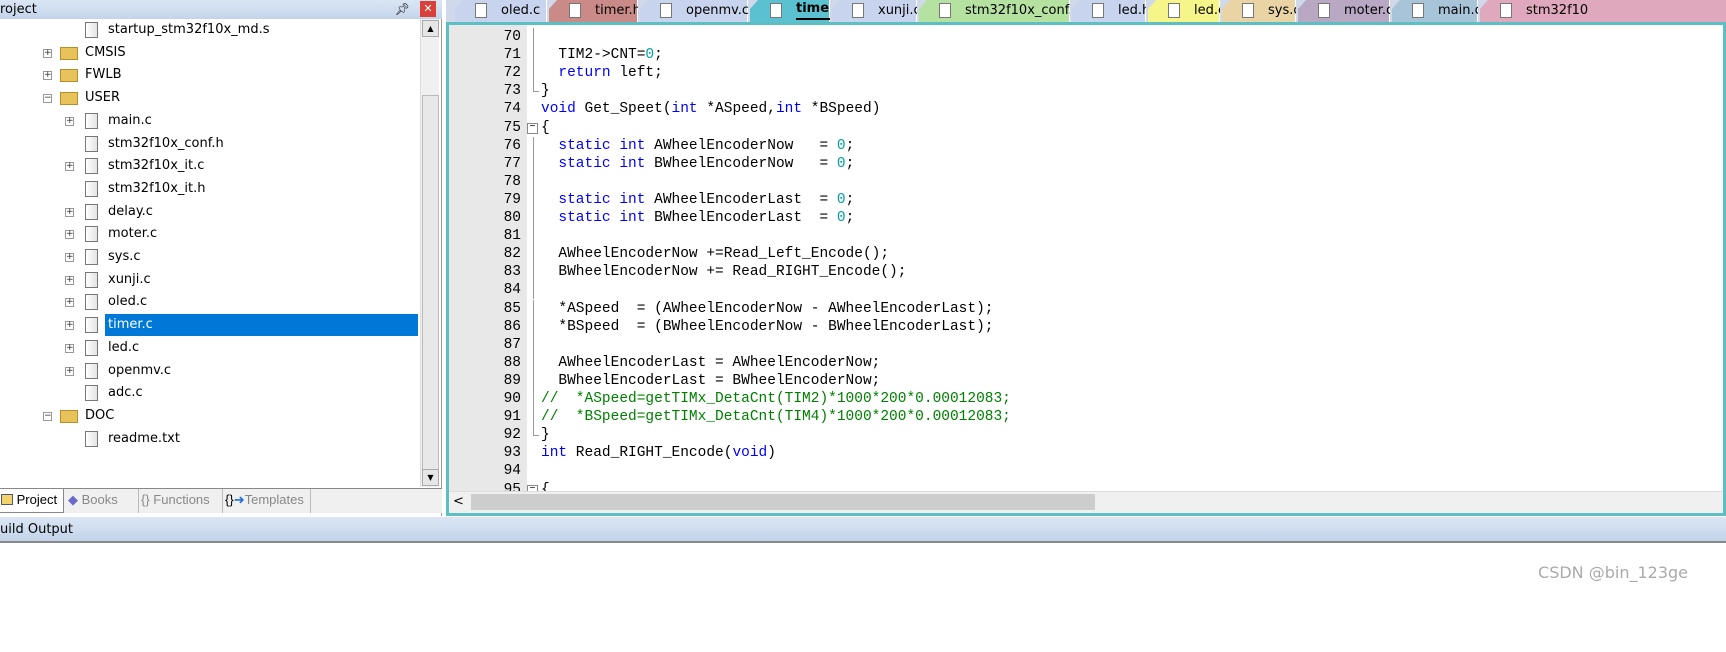 This screenshot has width=1726, height=652. I want to click on tab-label: moter.c, so click(1369, 10).